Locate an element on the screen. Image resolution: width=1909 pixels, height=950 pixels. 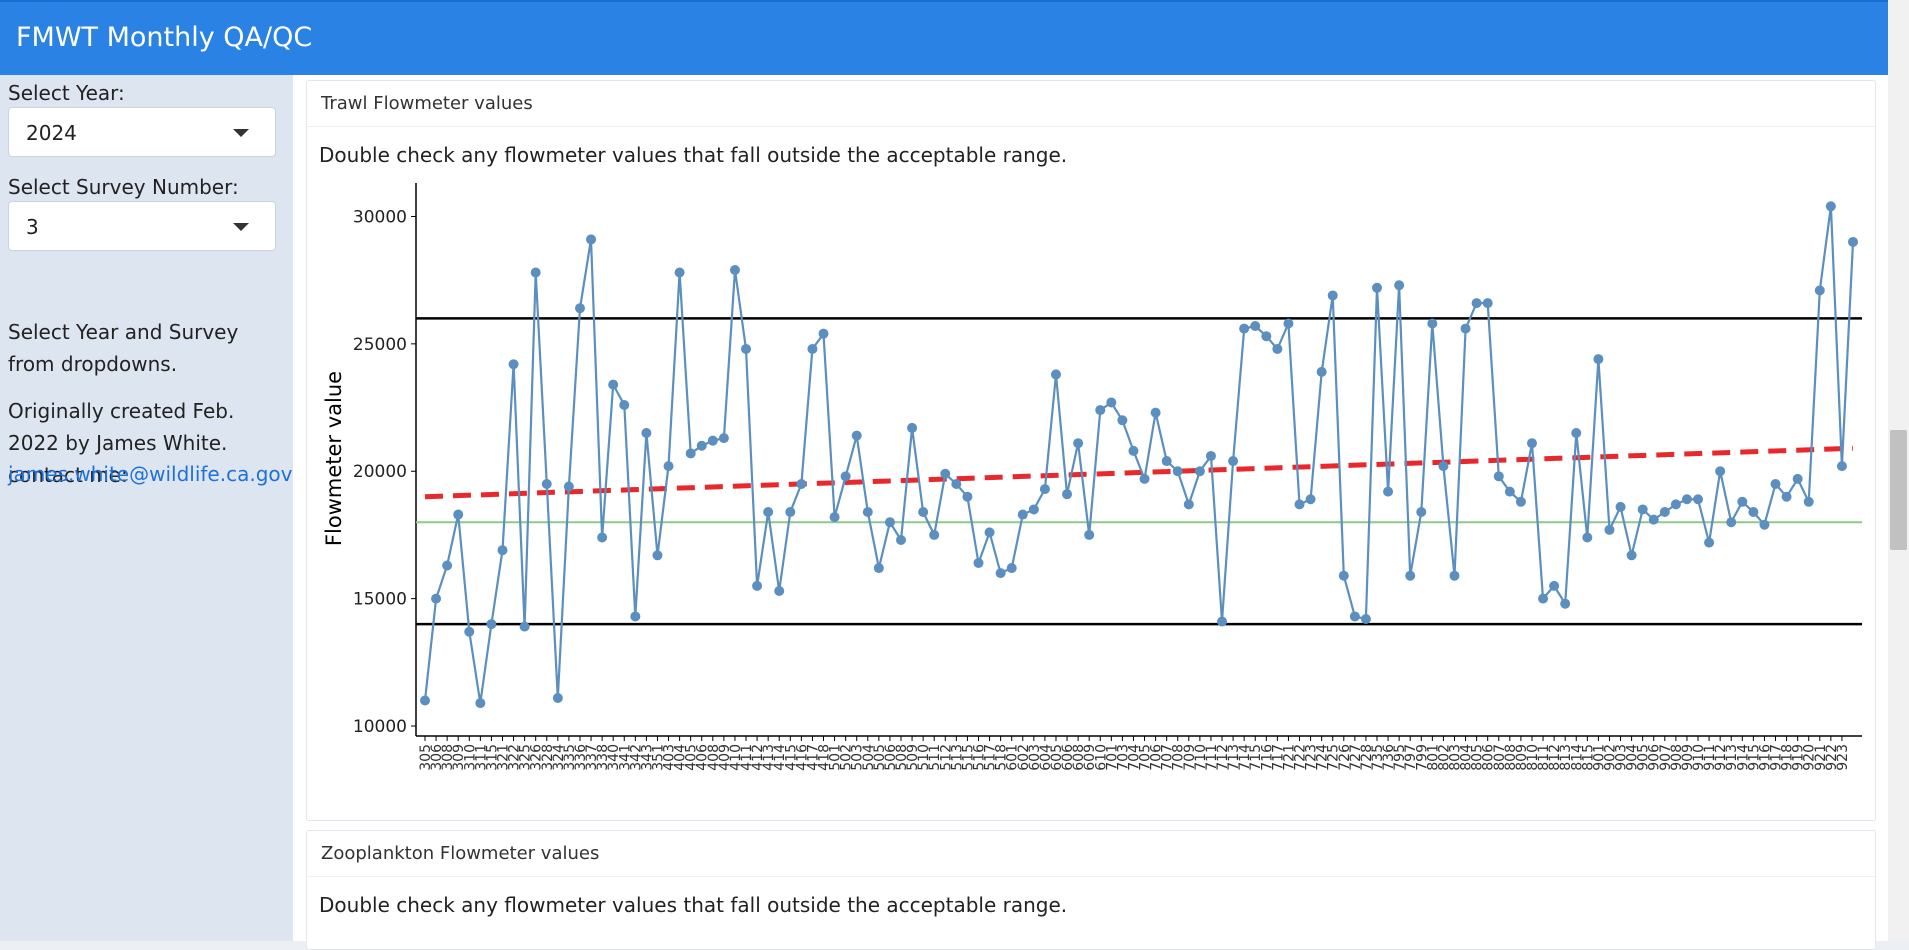
y-tick-label: 15000 is located at coordinates (380, 600).